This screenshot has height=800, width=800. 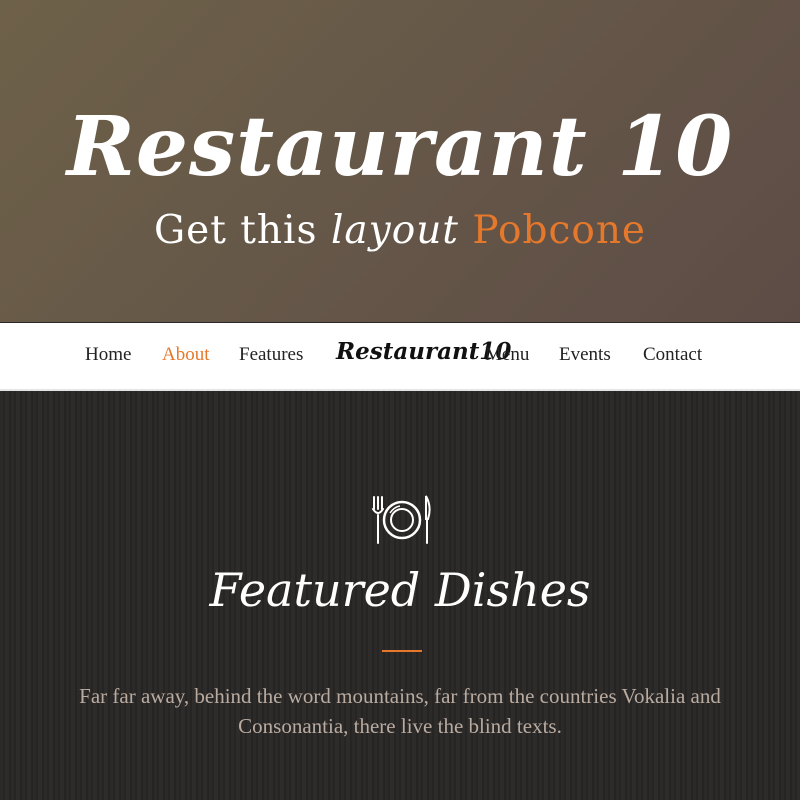 What do you see at coordinates (401, 519) in the screenshot?
I see `plate-fork-knife-icon` at bounding box center [401, 519].